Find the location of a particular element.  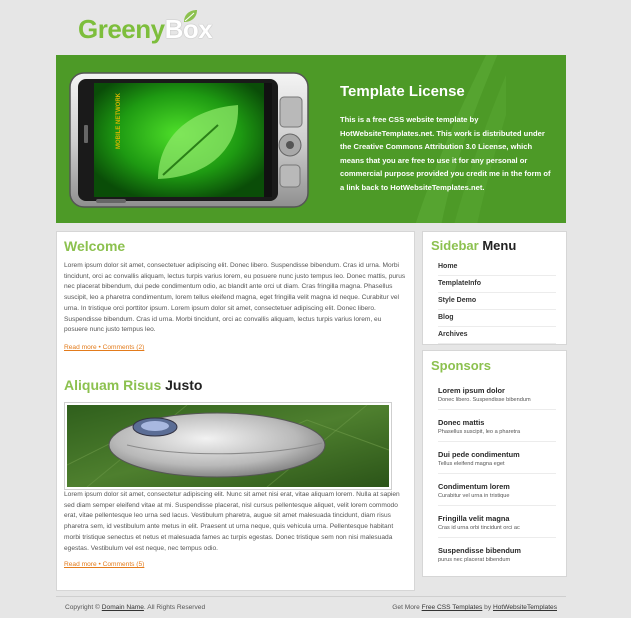

article-heading-green: Aliquam Risus is located at coordinates (113, 385).